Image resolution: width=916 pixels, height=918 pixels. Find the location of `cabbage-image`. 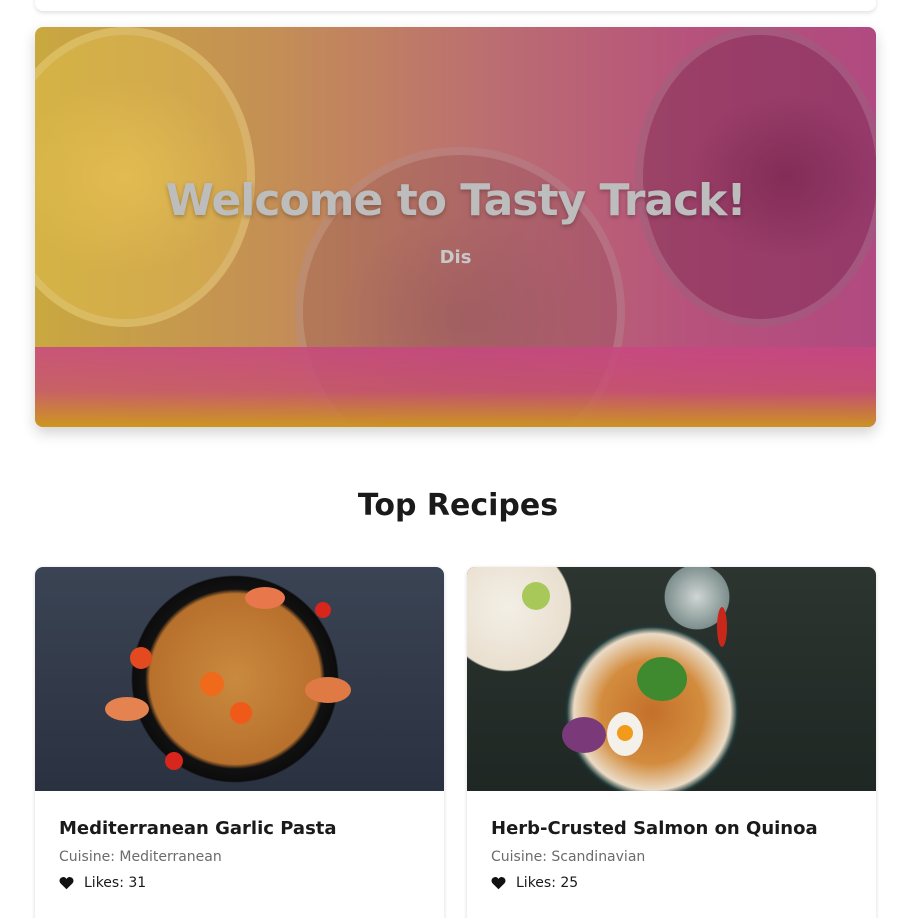

cabbage-image is located at coordinates (584, 735).